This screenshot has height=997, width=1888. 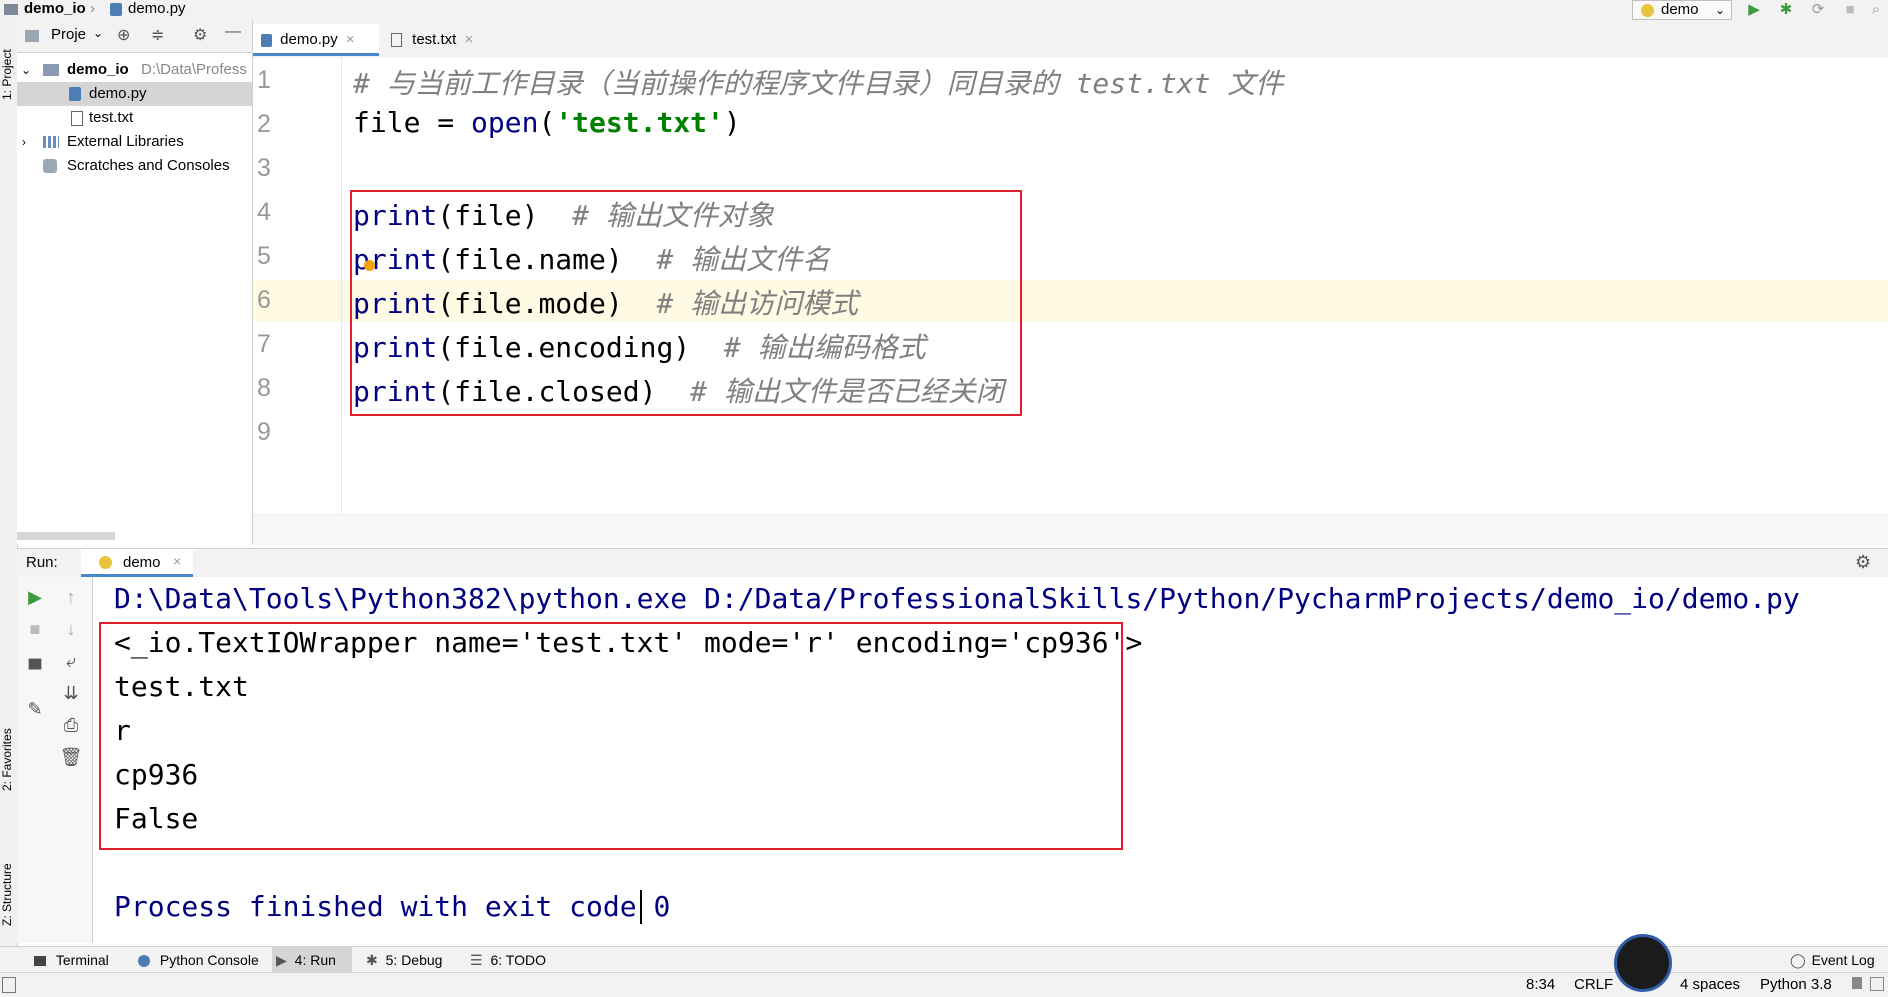 What do you see at coordinates (125, 141) in the screenshot?
I see `external-libraries-label: External Libraries` at bounding box center [125, 141].